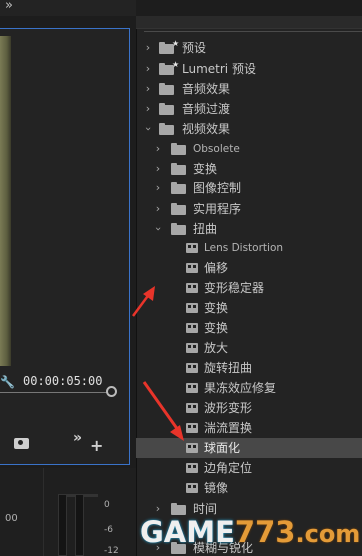  I want to click on button-editor-plus-icon: +, so click(96, 445).